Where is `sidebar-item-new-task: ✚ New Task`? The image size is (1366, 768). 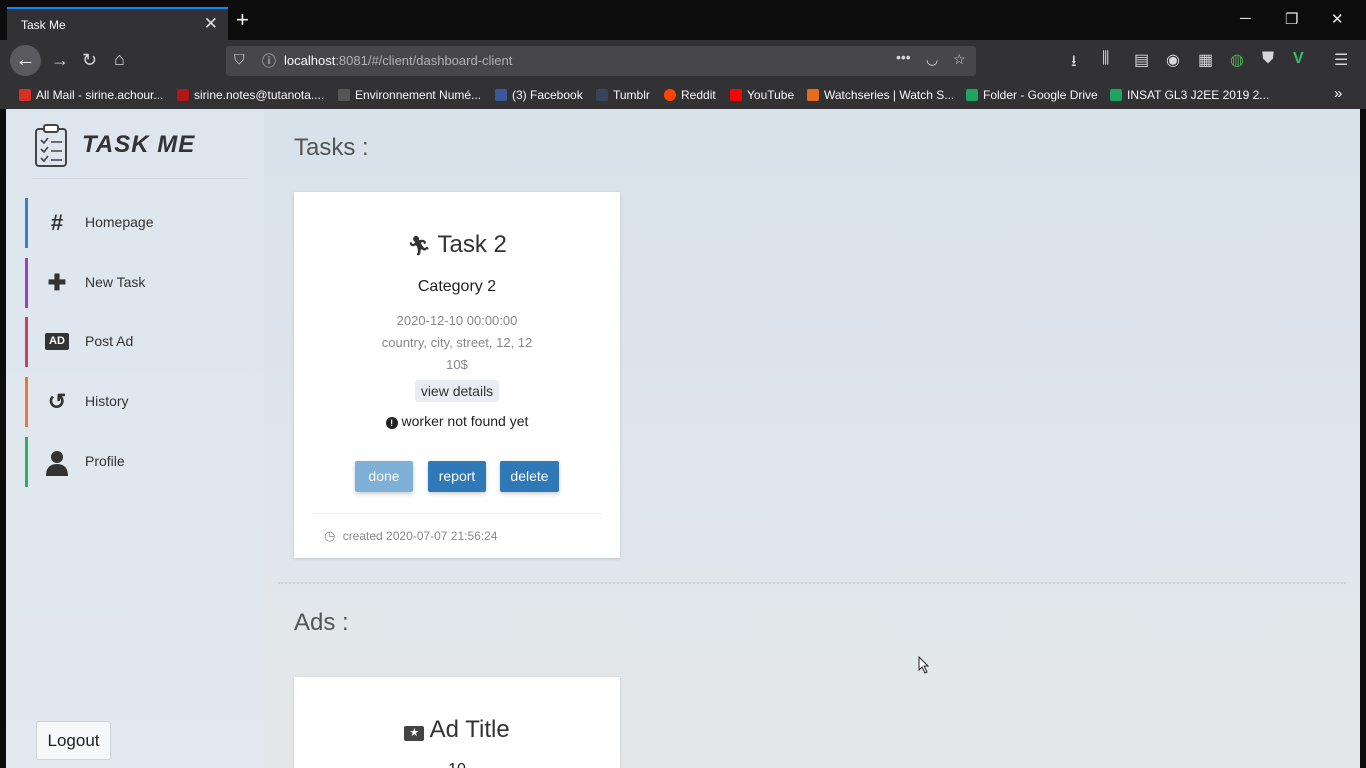 sidebar-item-new-task: ✚ New Task is located at coordinates (135, 283).